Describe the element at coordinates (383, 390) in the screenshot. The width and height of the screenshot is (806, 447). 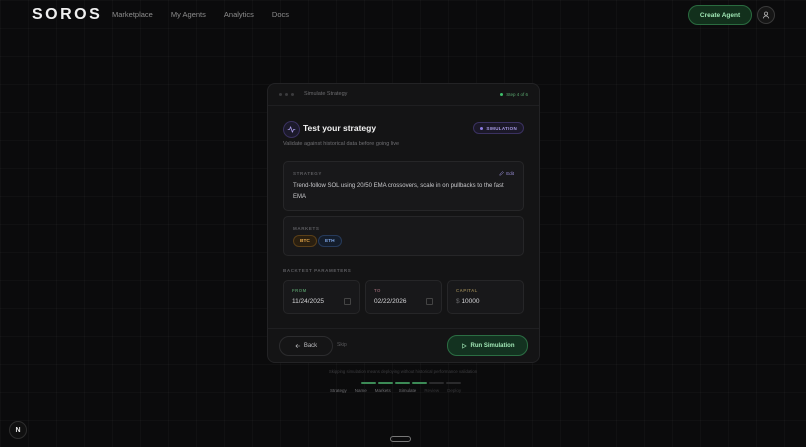
I see `wizard-step-label: Markets` at that location.